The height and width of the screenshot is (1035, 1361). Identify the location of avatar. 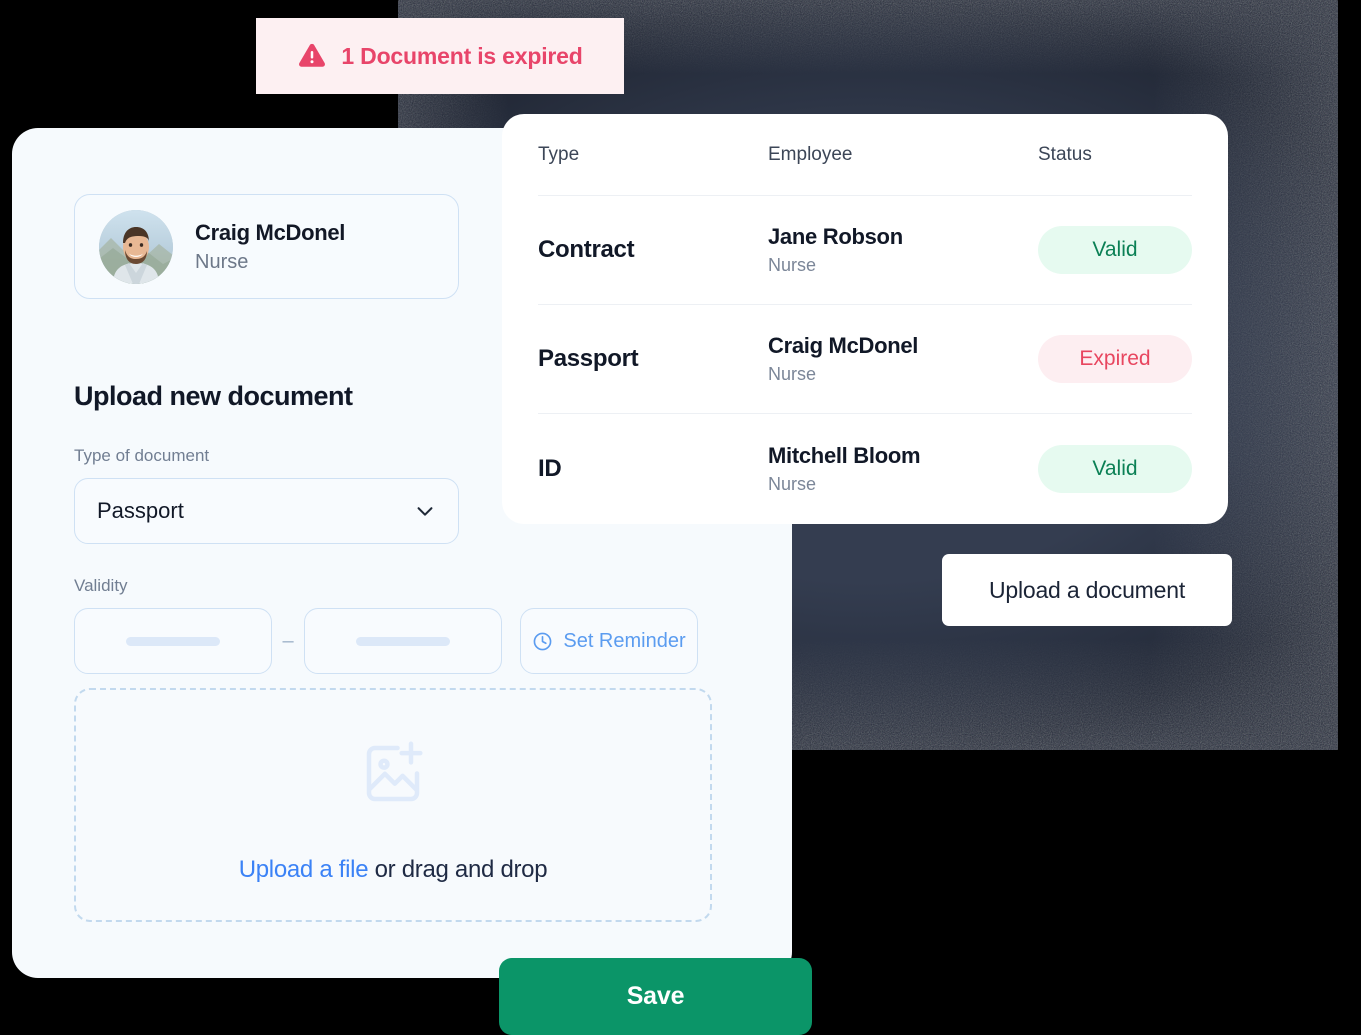
(136, 246).